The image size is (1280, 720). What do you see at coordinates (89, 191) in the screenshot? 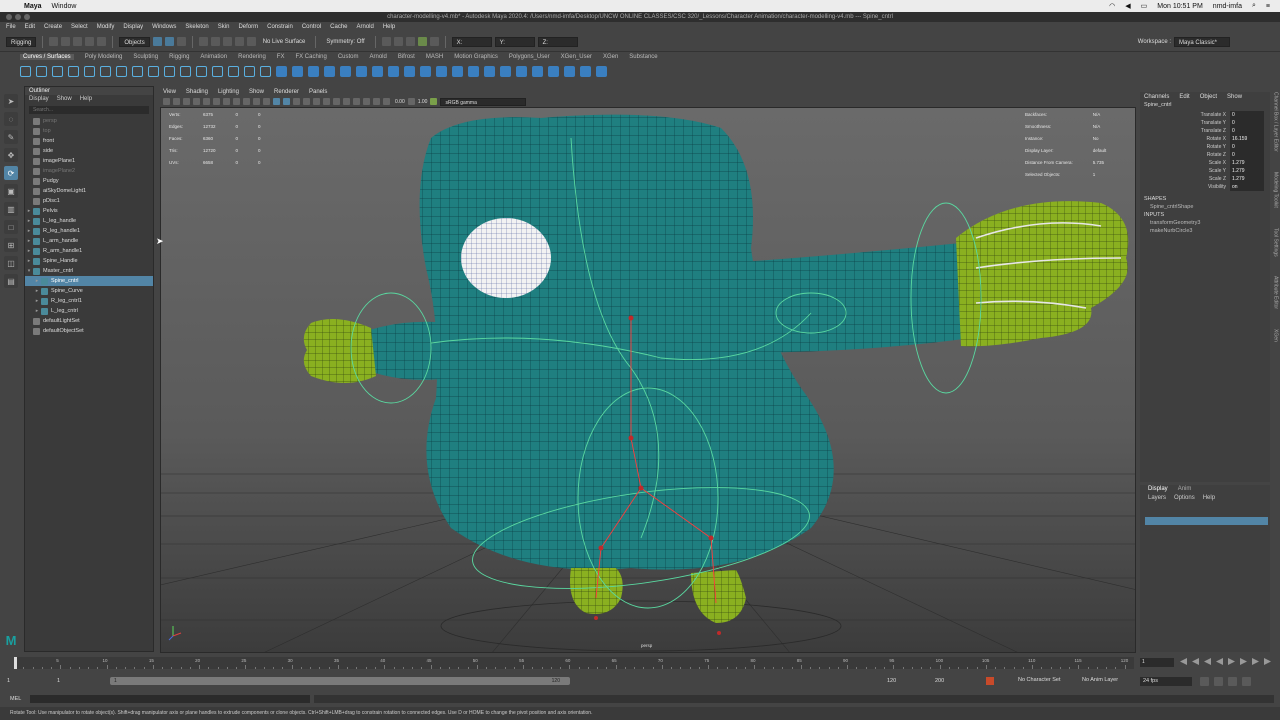
I see `outliner-item: aiSkyDomeLight1` at bounding box center [89, 191].